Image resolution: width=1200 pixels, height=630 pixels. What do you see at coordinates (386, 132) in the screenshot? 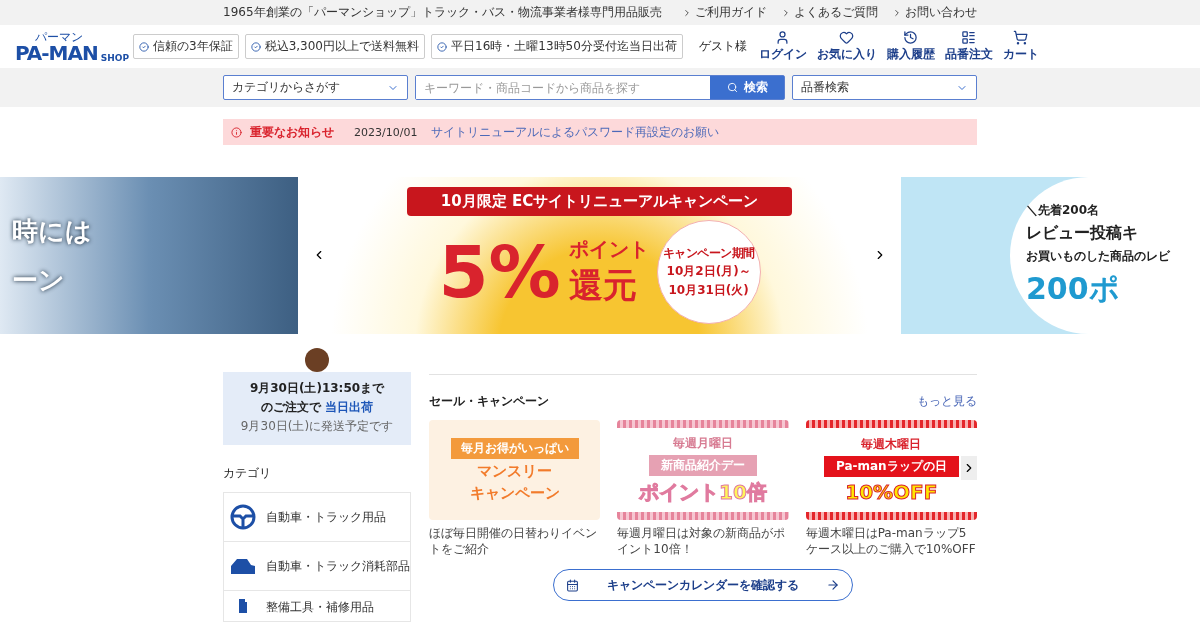
I see `notice-date: 2023/10/01` at bounding box center [386, 132].